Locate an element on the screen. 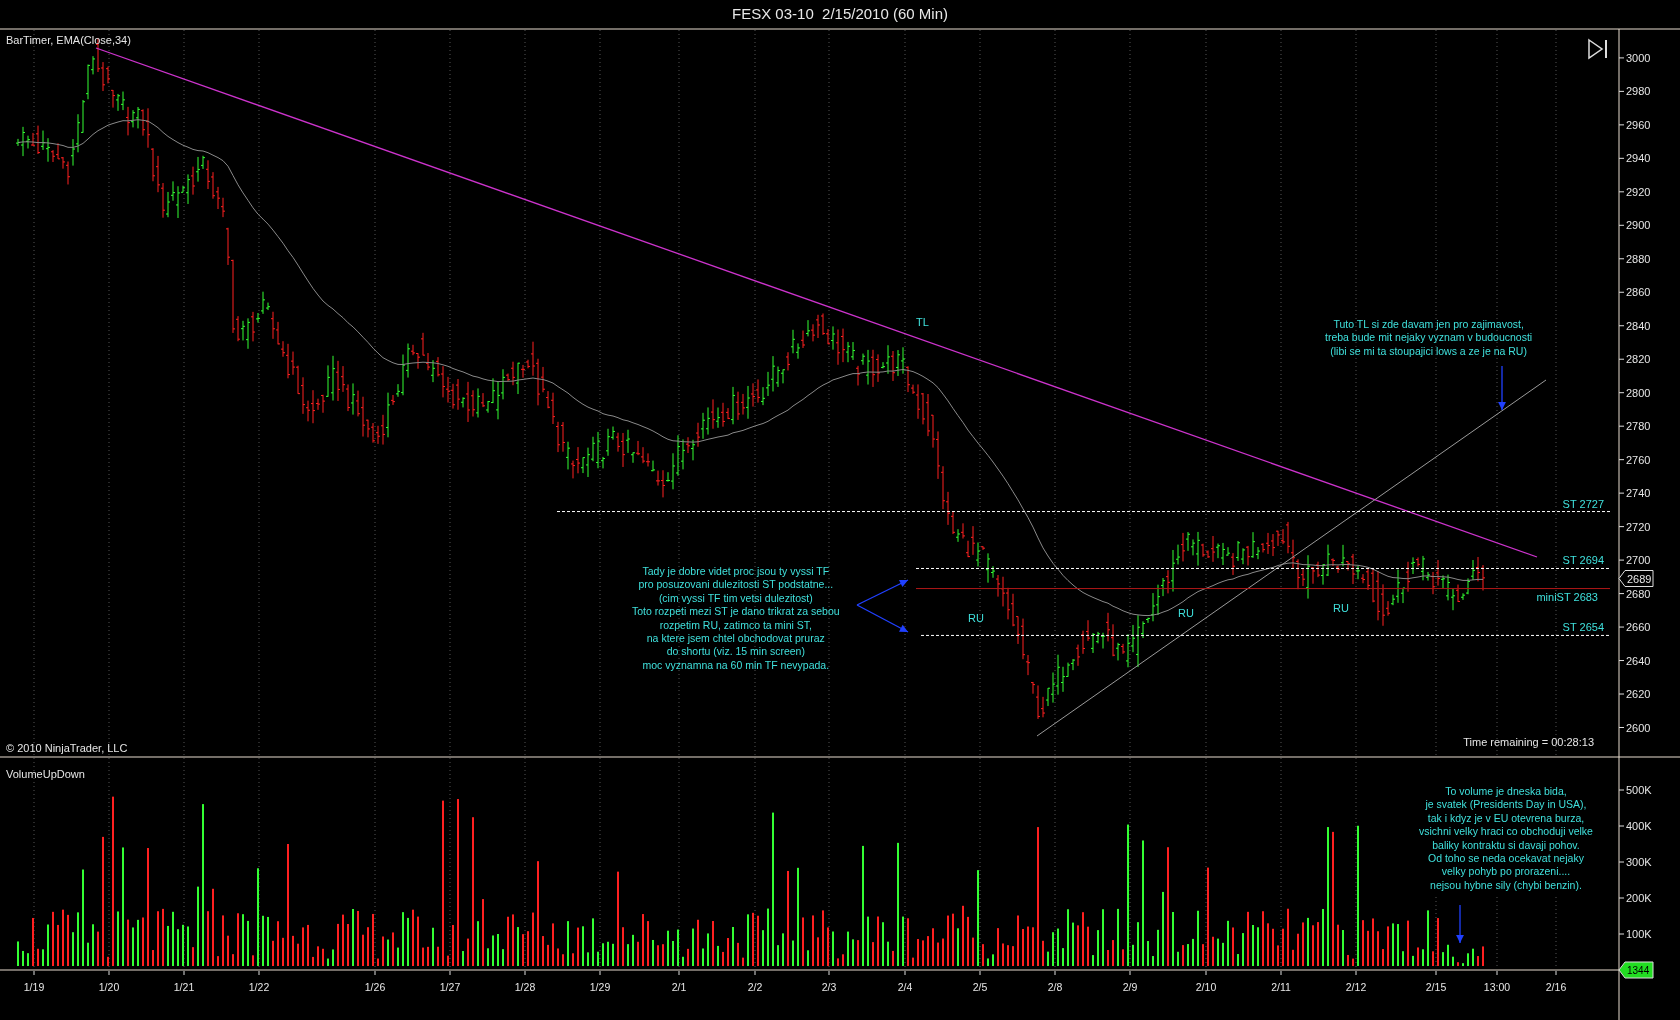 This screenshot has width=1680, height=1020. price-label: 2640 is located at coordinates (1638, 660).